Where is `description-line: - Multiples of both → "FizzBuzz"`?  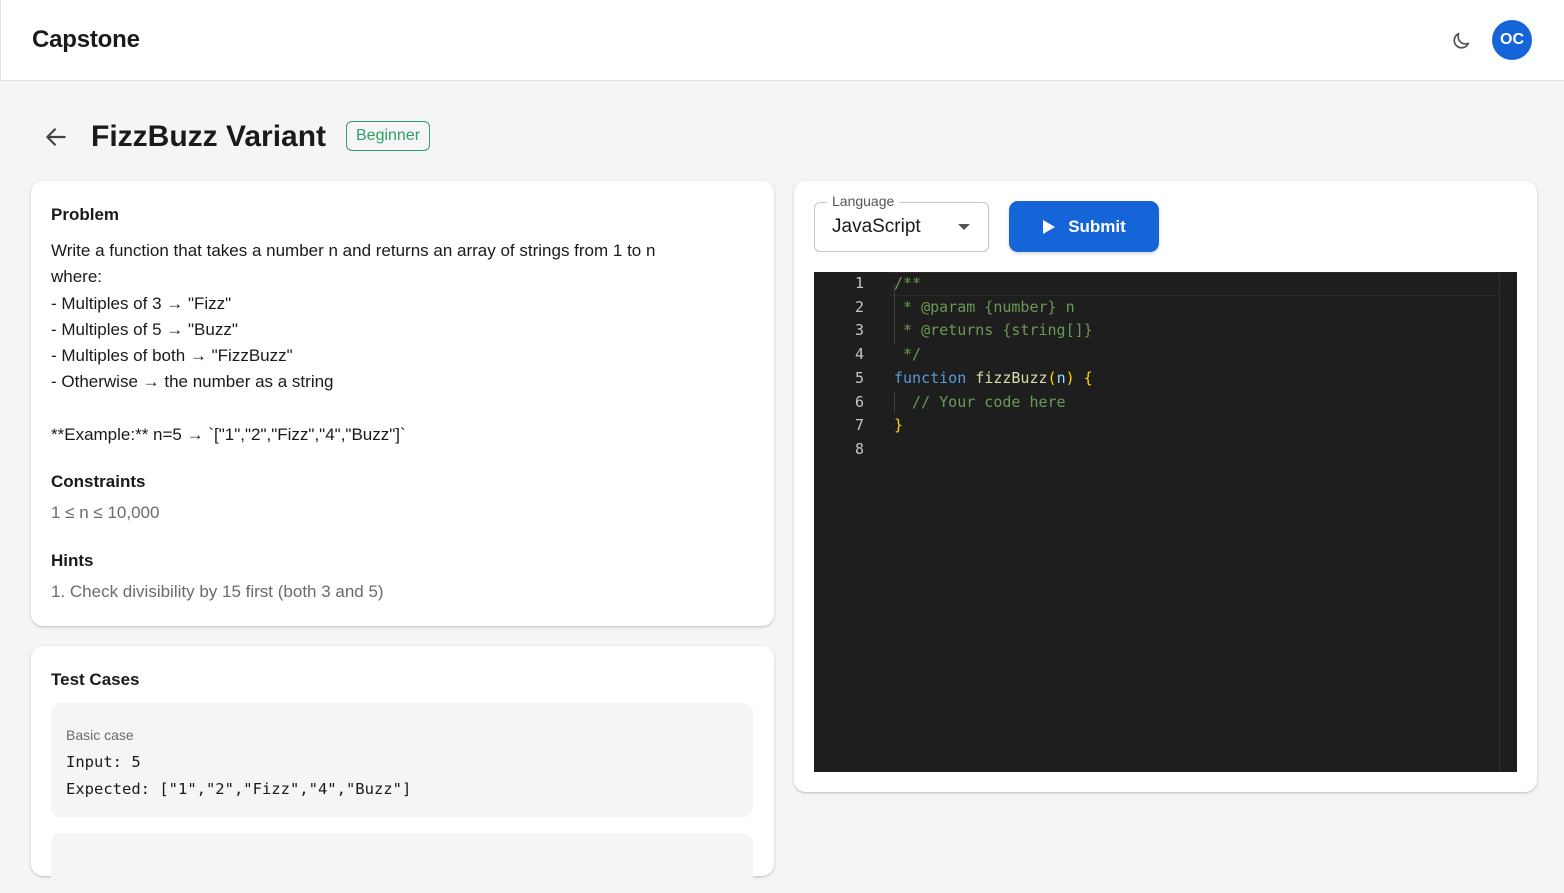 description-line: - Multiples of both → "FizzBuzz" is located at coordinates (172, 356).